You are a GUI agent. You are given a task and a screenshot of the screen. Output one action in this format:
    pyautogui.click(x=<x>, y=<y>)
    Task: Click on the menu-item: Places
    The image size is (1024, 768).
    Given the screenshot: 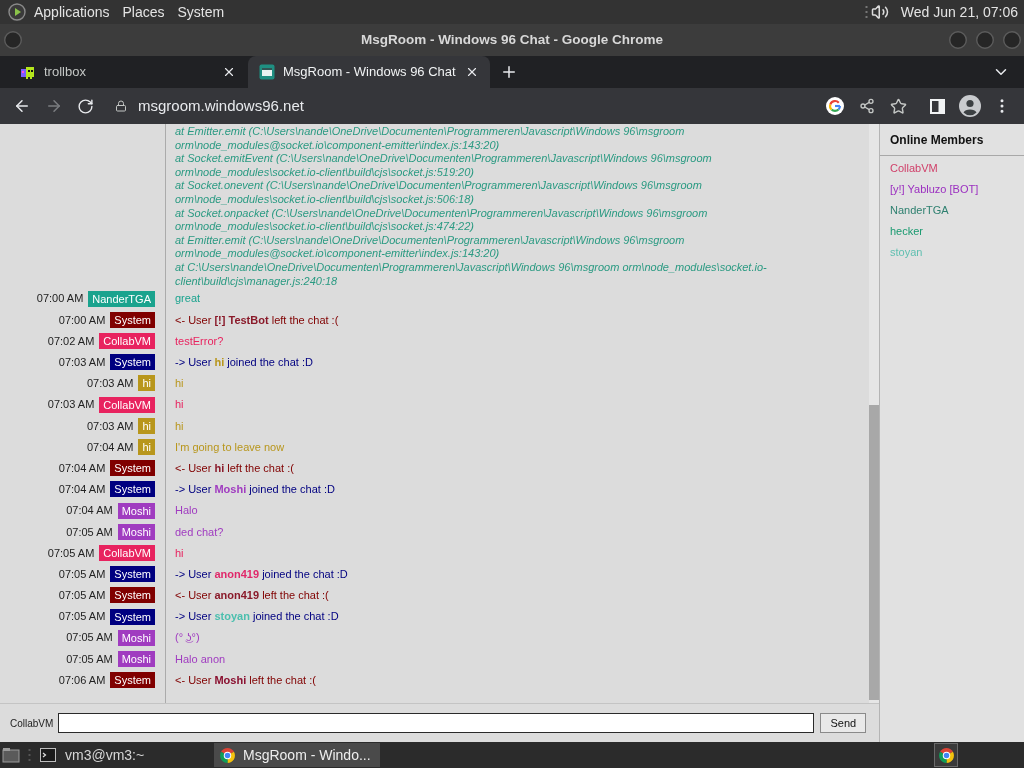 What is the action you would take?
    pyautogui.click(x=143, y=12)
    